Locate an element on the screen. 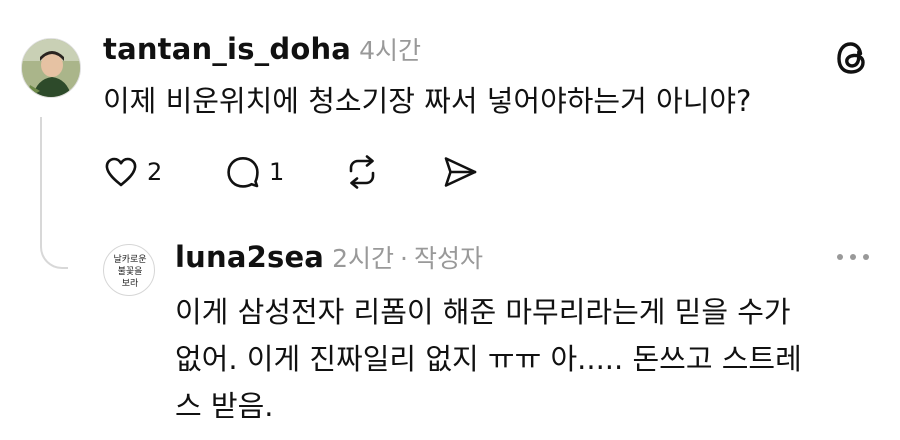  more-dots-icon is located at coordinates (853, 257).